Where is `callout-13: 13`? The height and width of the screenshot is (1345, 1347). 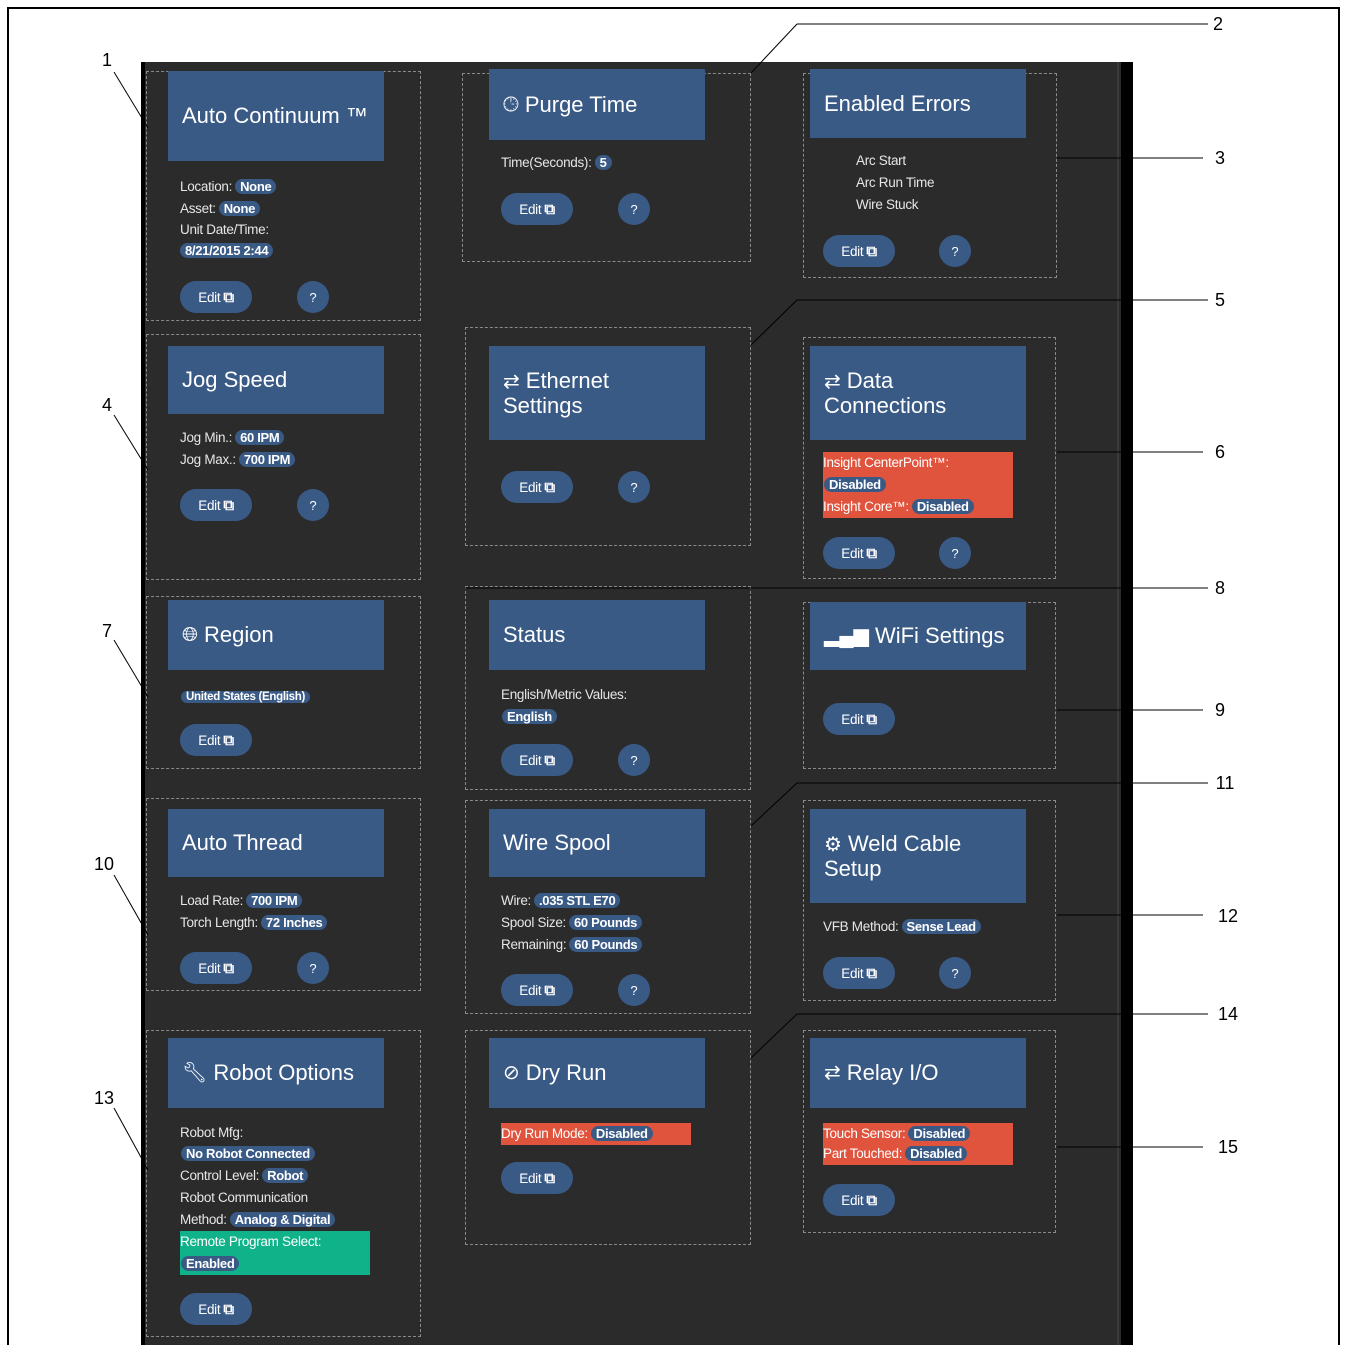 callout-13: 13 is located at coordinates (104, 1098).